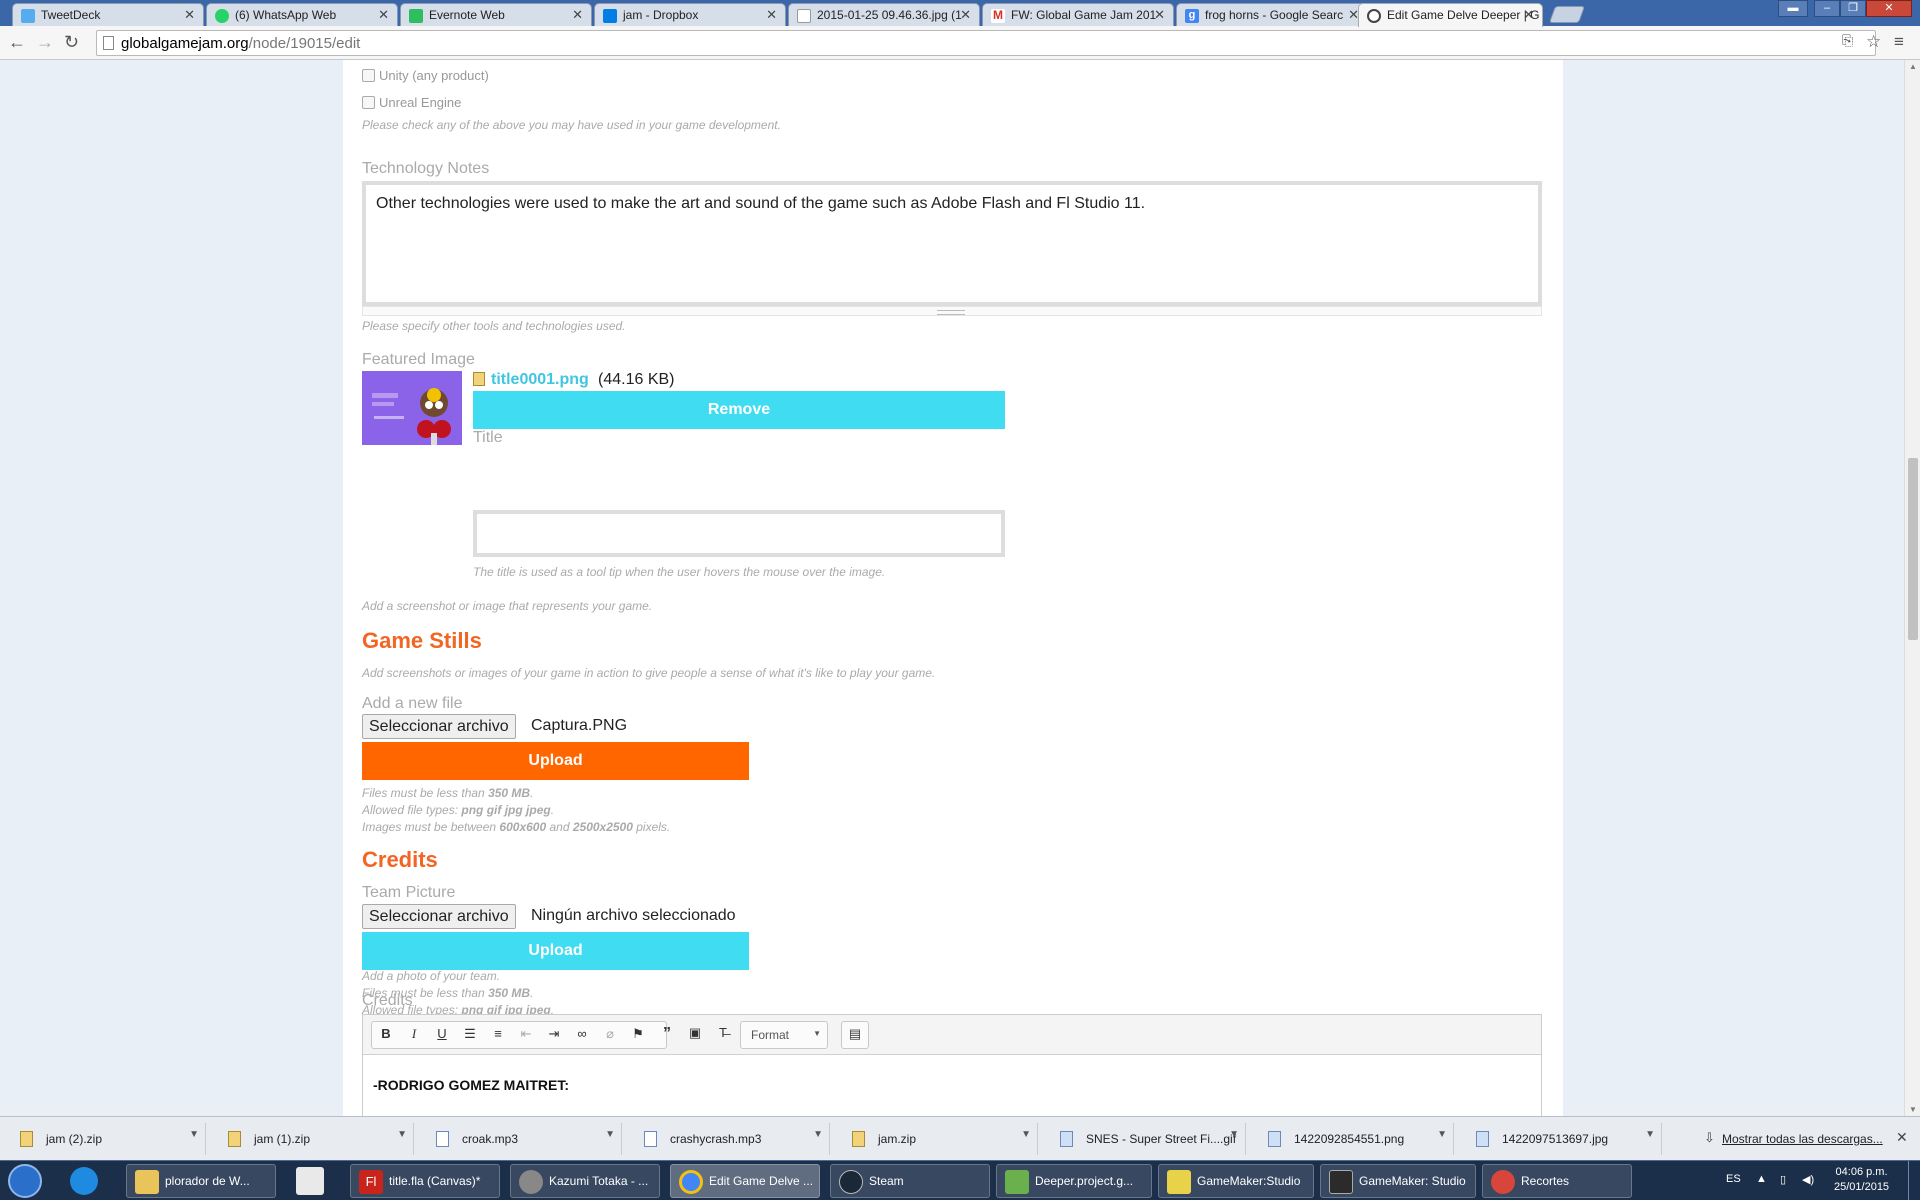  What do you see at coordinates (1146, 1139) in the screenshot?
I see `download-item: SNES - Super Street Fi....gif ▼` at bounding box center [1146, 1139].